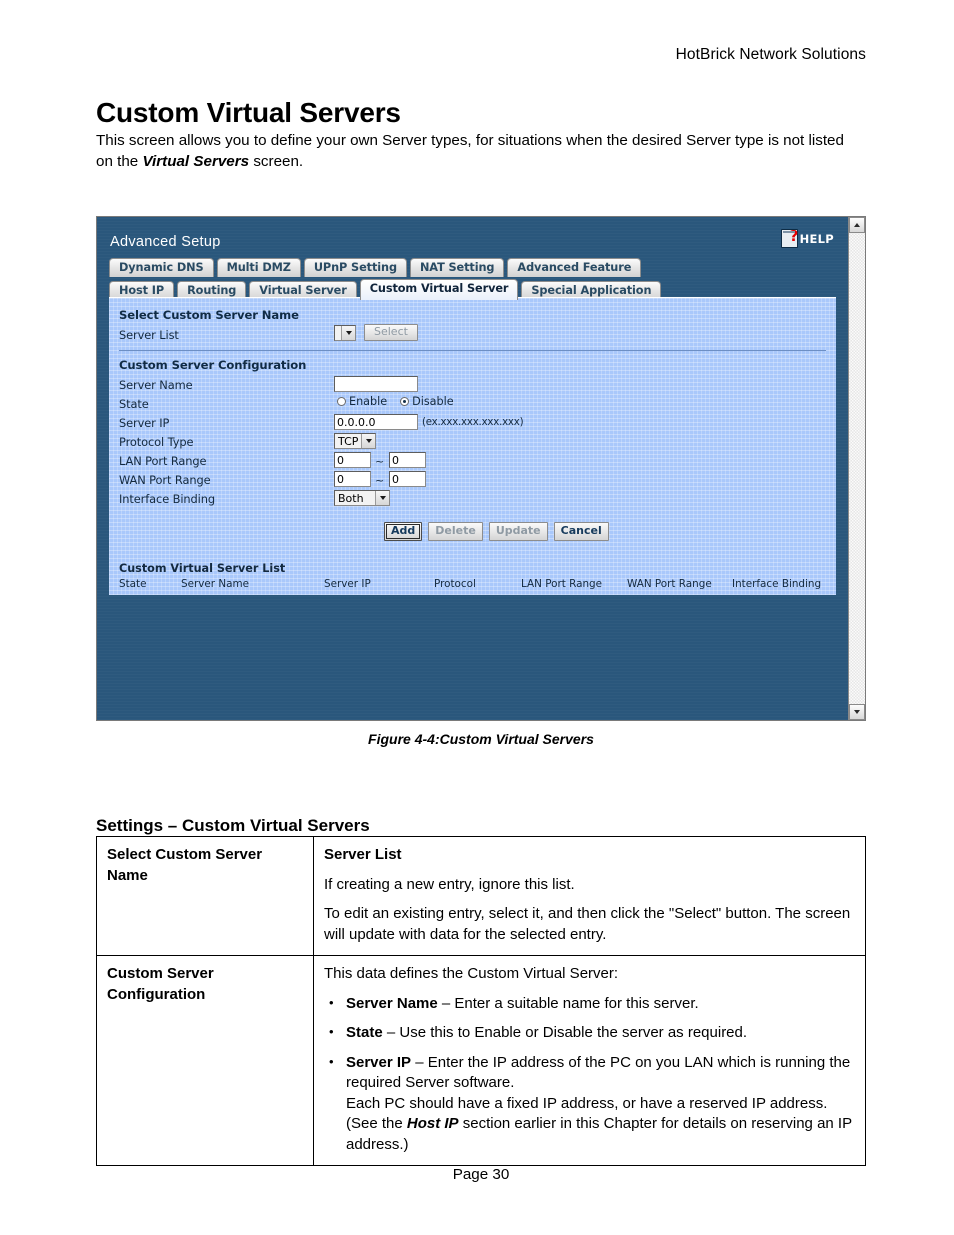  Describe the element at coordinates (794, 236) in the screenshot. I see `question-mark-glyph: ?` at that location.